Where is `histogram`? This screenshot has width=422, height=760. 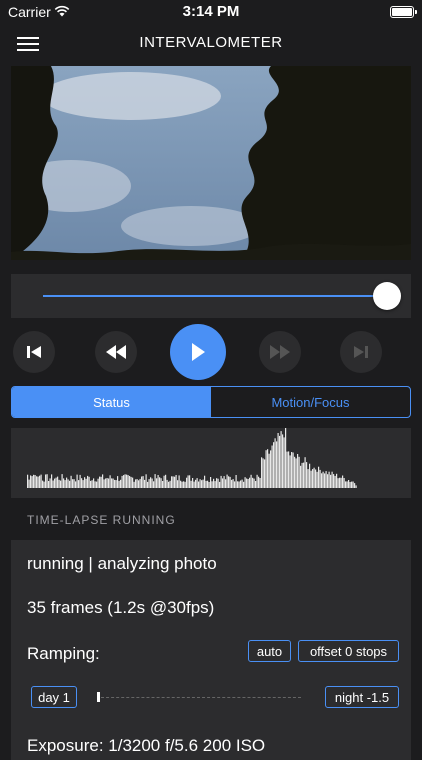 histogram is located at coordinates (211, 463).